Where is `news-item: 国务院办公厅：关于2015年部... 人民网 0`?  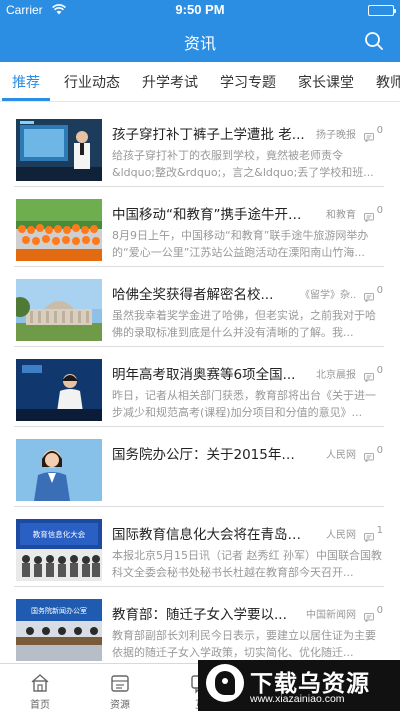
news-item: 国务院办公厅：关于2015年部... 人民网 0 is located at coordinates (199, 467).